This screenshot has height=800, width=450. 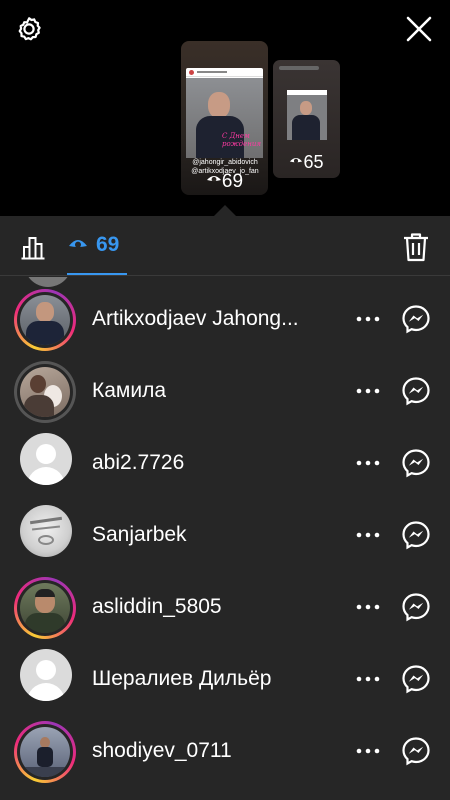 I want to click on tab-viewers: 69, so click(x=93, y=245).